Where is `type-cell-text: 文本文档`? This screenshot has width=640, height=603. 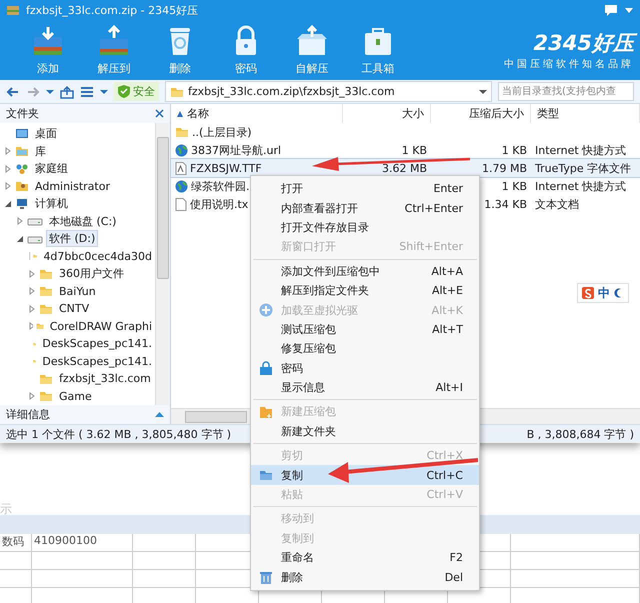 type-cell-text: 文本文档 is located at coordinates (557, 204).